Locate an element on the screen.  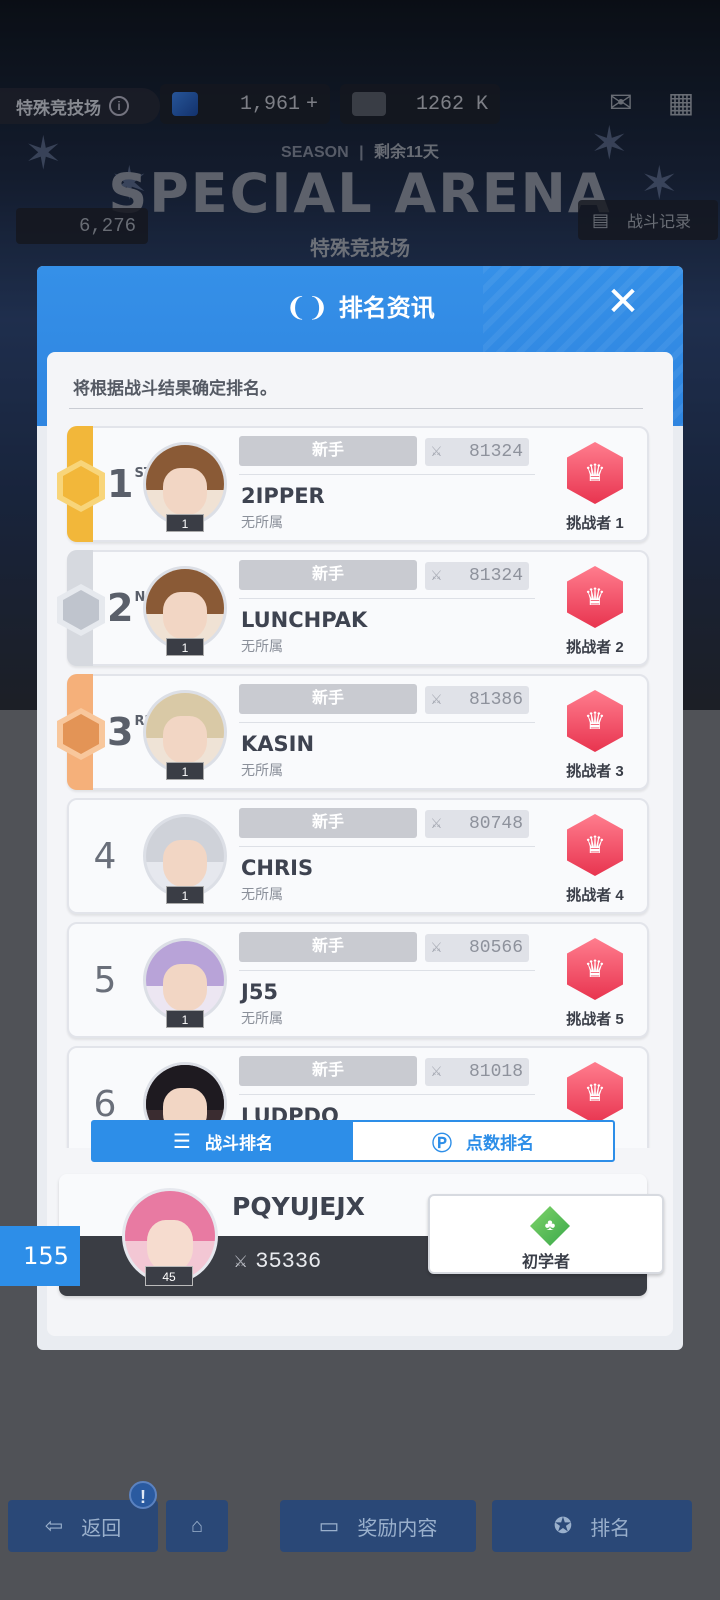
points-coin-icon: Ⓟ is located at coordinates (442, 1143).